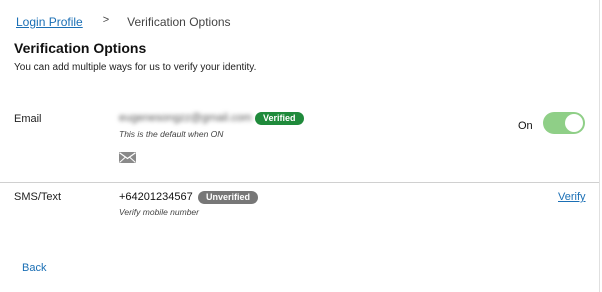 The width and height of the screenshot is (602, 292). What do you see at coordinates (572, 197) in the screenshot?
I see `verify-sms-link: Verify` at bounding box center [572, 197].